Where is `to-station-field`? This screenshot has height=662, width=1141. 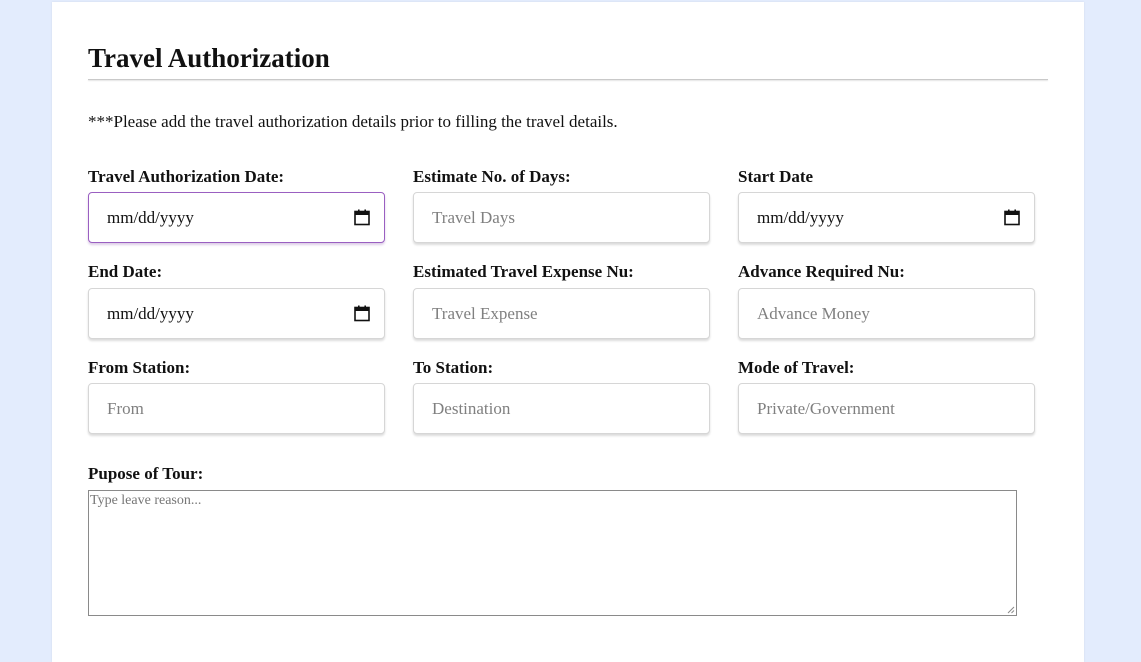 to-station-field is located at coordinates (561, 408).